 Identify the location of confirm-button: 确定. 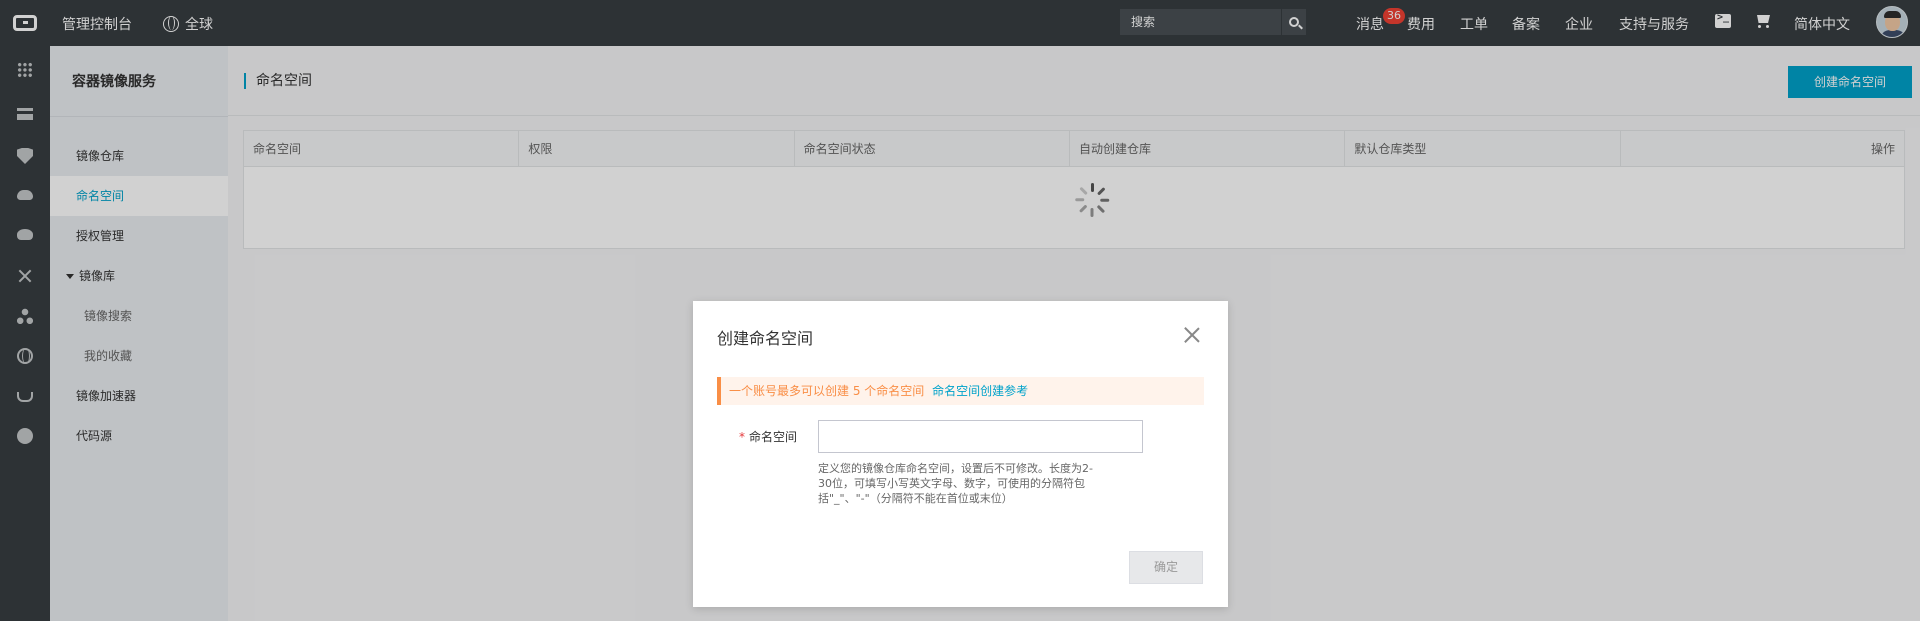
(1166, 567).